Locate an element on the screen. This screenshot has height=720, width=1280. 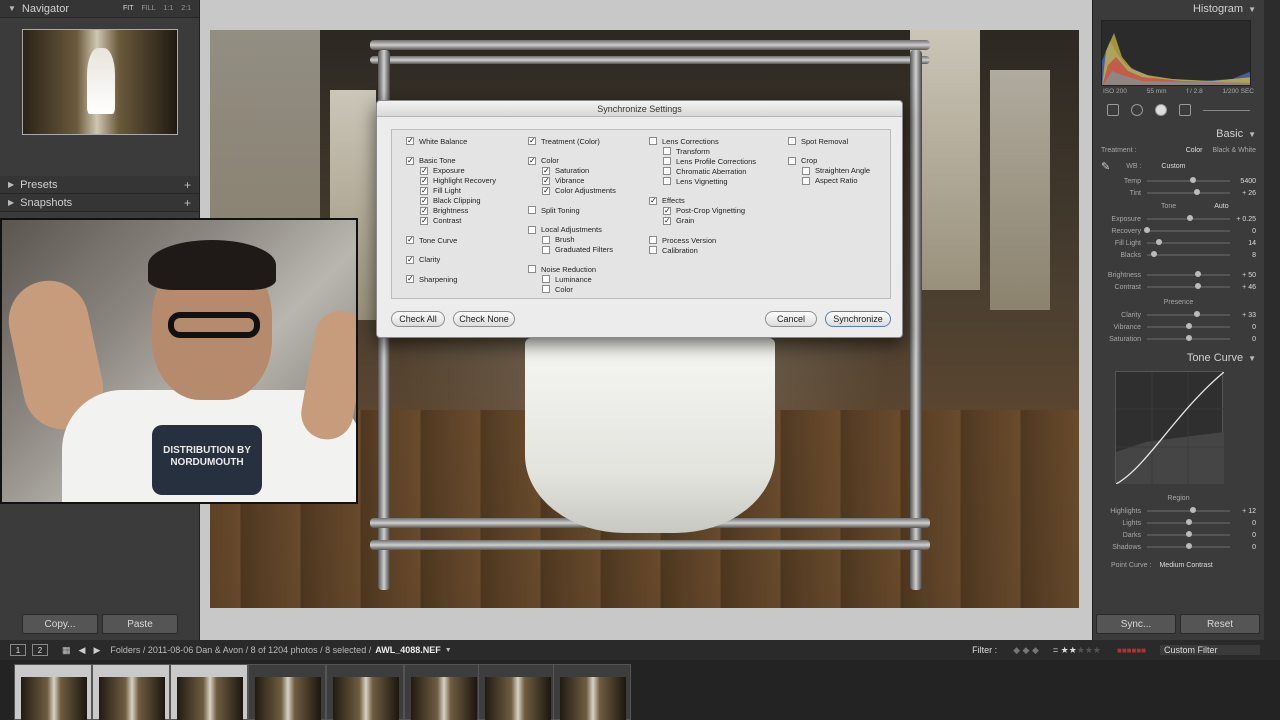
setting-checkbox: ✓ Sharpening is located at coordinates (451, 279).